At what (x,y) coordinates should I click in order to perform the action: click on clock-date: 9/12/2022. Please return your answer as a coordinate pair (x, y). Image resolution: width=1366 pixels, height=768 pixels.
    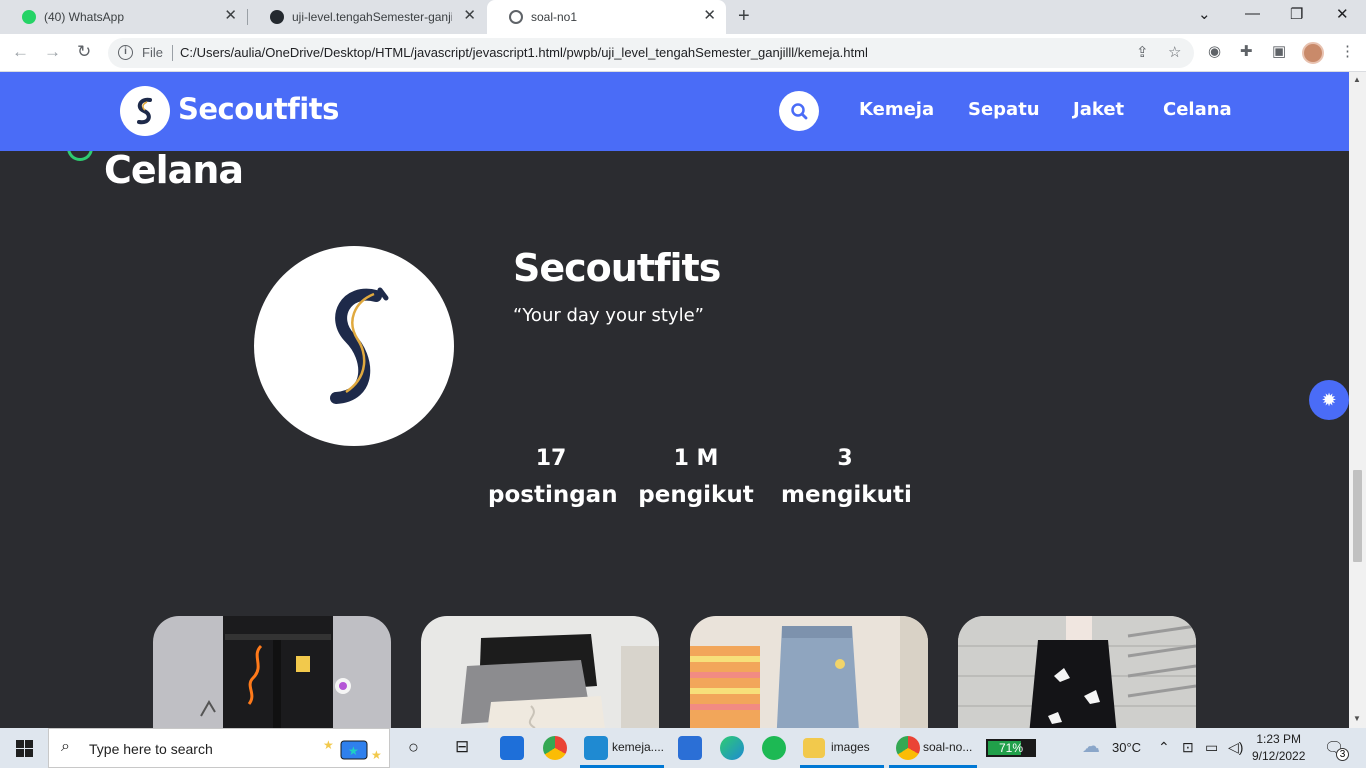
    Looking at the image, I should click on (1279, 756).